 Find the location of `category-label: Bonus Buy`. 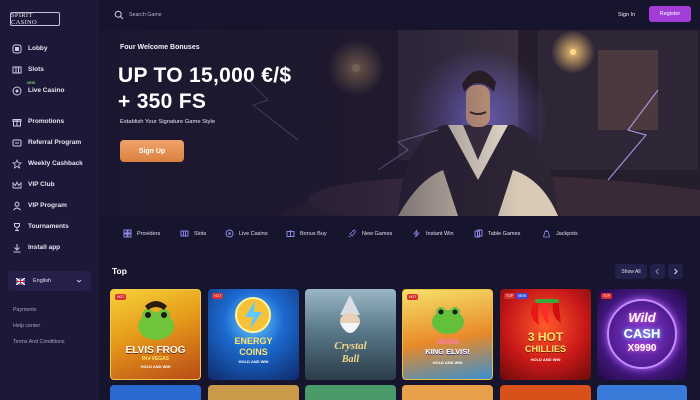

category-label: Bonus Buy is located at coordinates (313, 233).